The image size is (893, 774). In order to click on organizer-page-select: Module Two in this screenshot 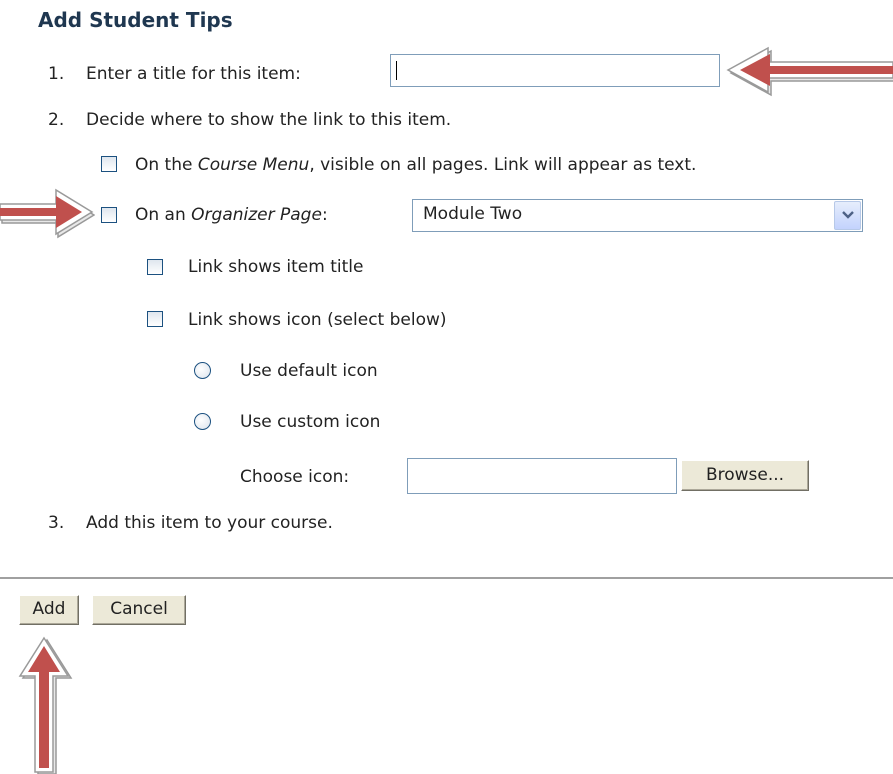, I will do `click(637, 215)`.